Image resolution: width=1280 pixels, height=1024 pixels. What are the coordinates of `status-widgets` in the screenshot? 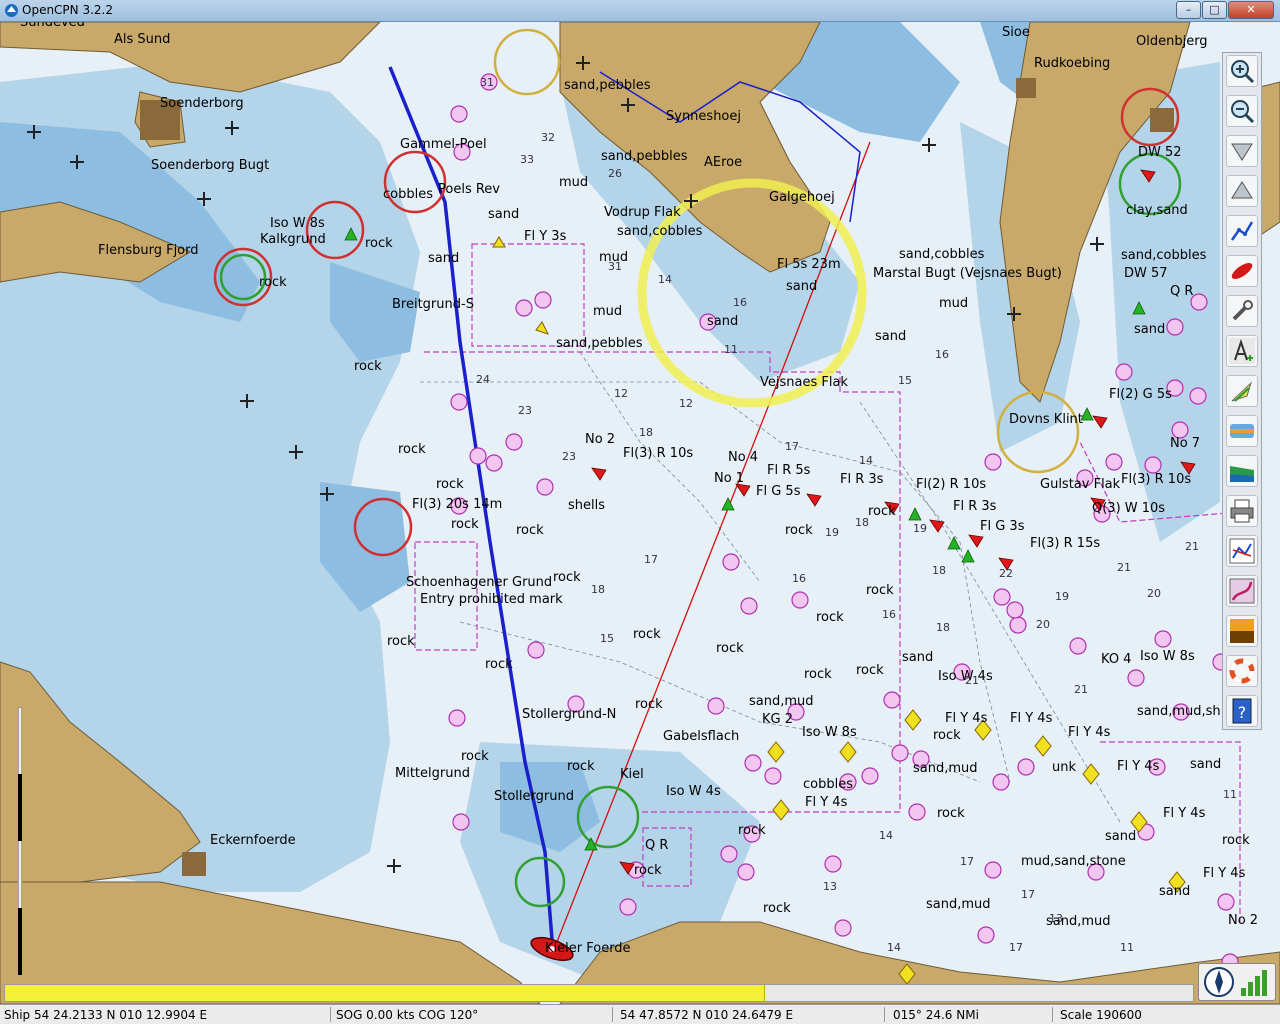 It's located at (1237, 982).